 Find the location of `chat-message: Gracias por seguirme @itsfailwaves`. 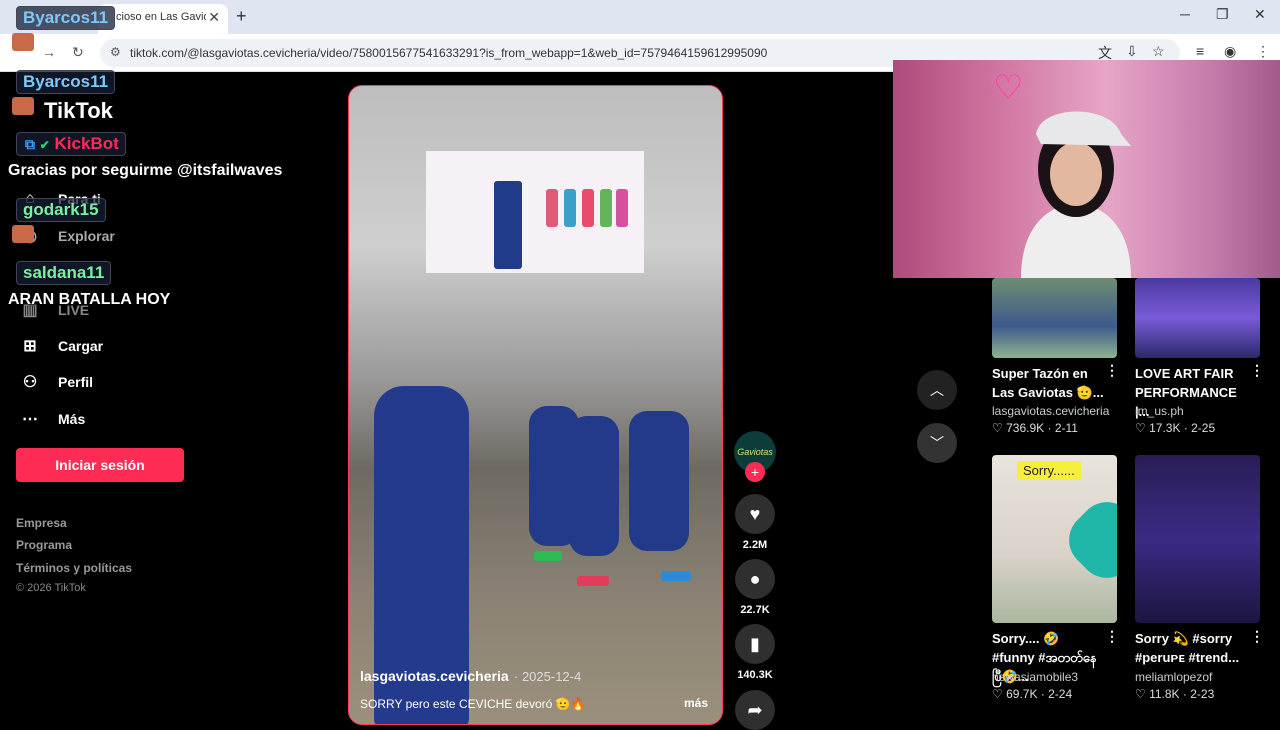

chat-message: Gracias por seguirme @itsfailwaves is located at coordinates (145, 170).